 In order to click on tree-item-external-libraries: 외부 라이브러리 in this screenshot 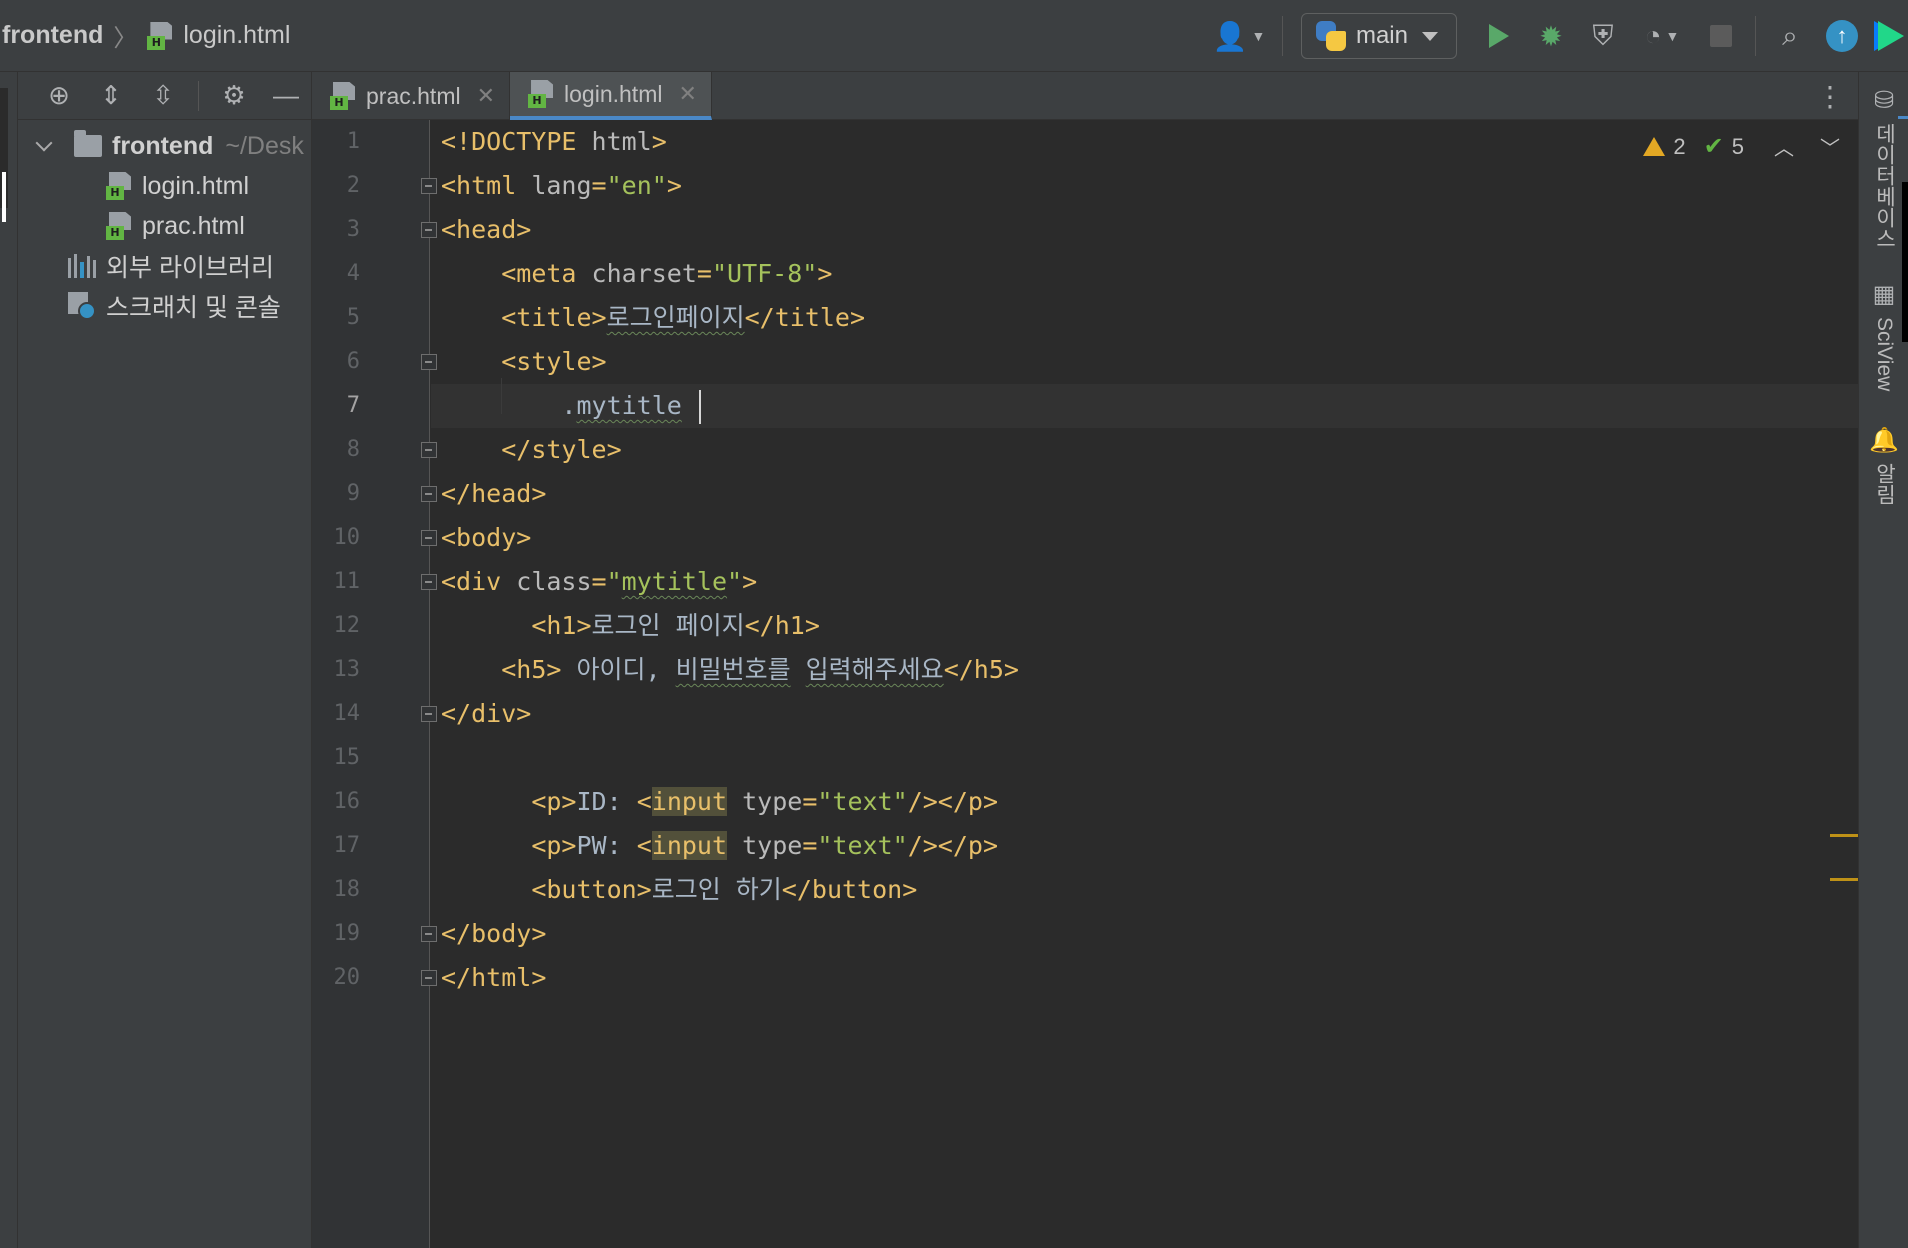, I will do `click(164, 266)`.